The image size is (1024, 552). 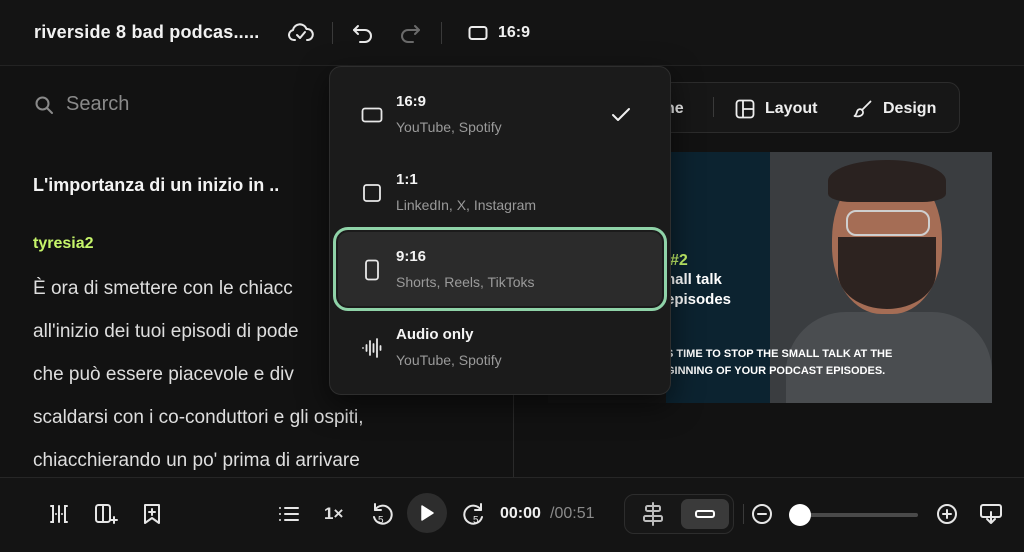 I want to click on split-icon, so click(x=59, y=514).